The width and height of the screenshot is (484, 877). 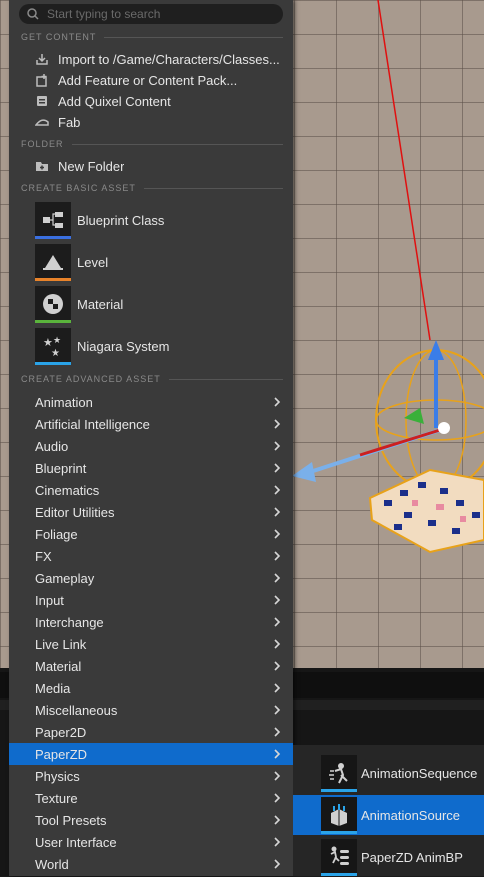 I want to click on advanced-asset-label: Media, so click(x=53, y=688).